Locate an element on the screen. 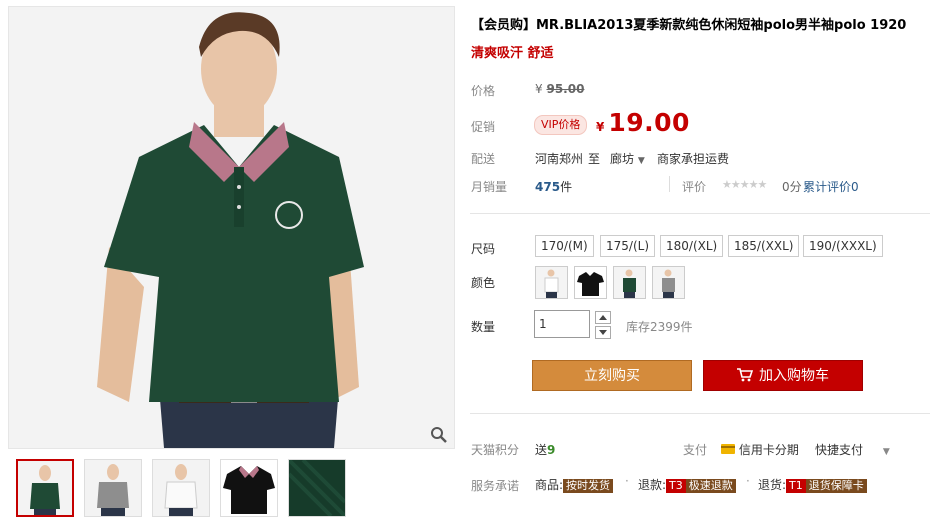  service-label: 服务承诺 is located at coordinates (495, 486).